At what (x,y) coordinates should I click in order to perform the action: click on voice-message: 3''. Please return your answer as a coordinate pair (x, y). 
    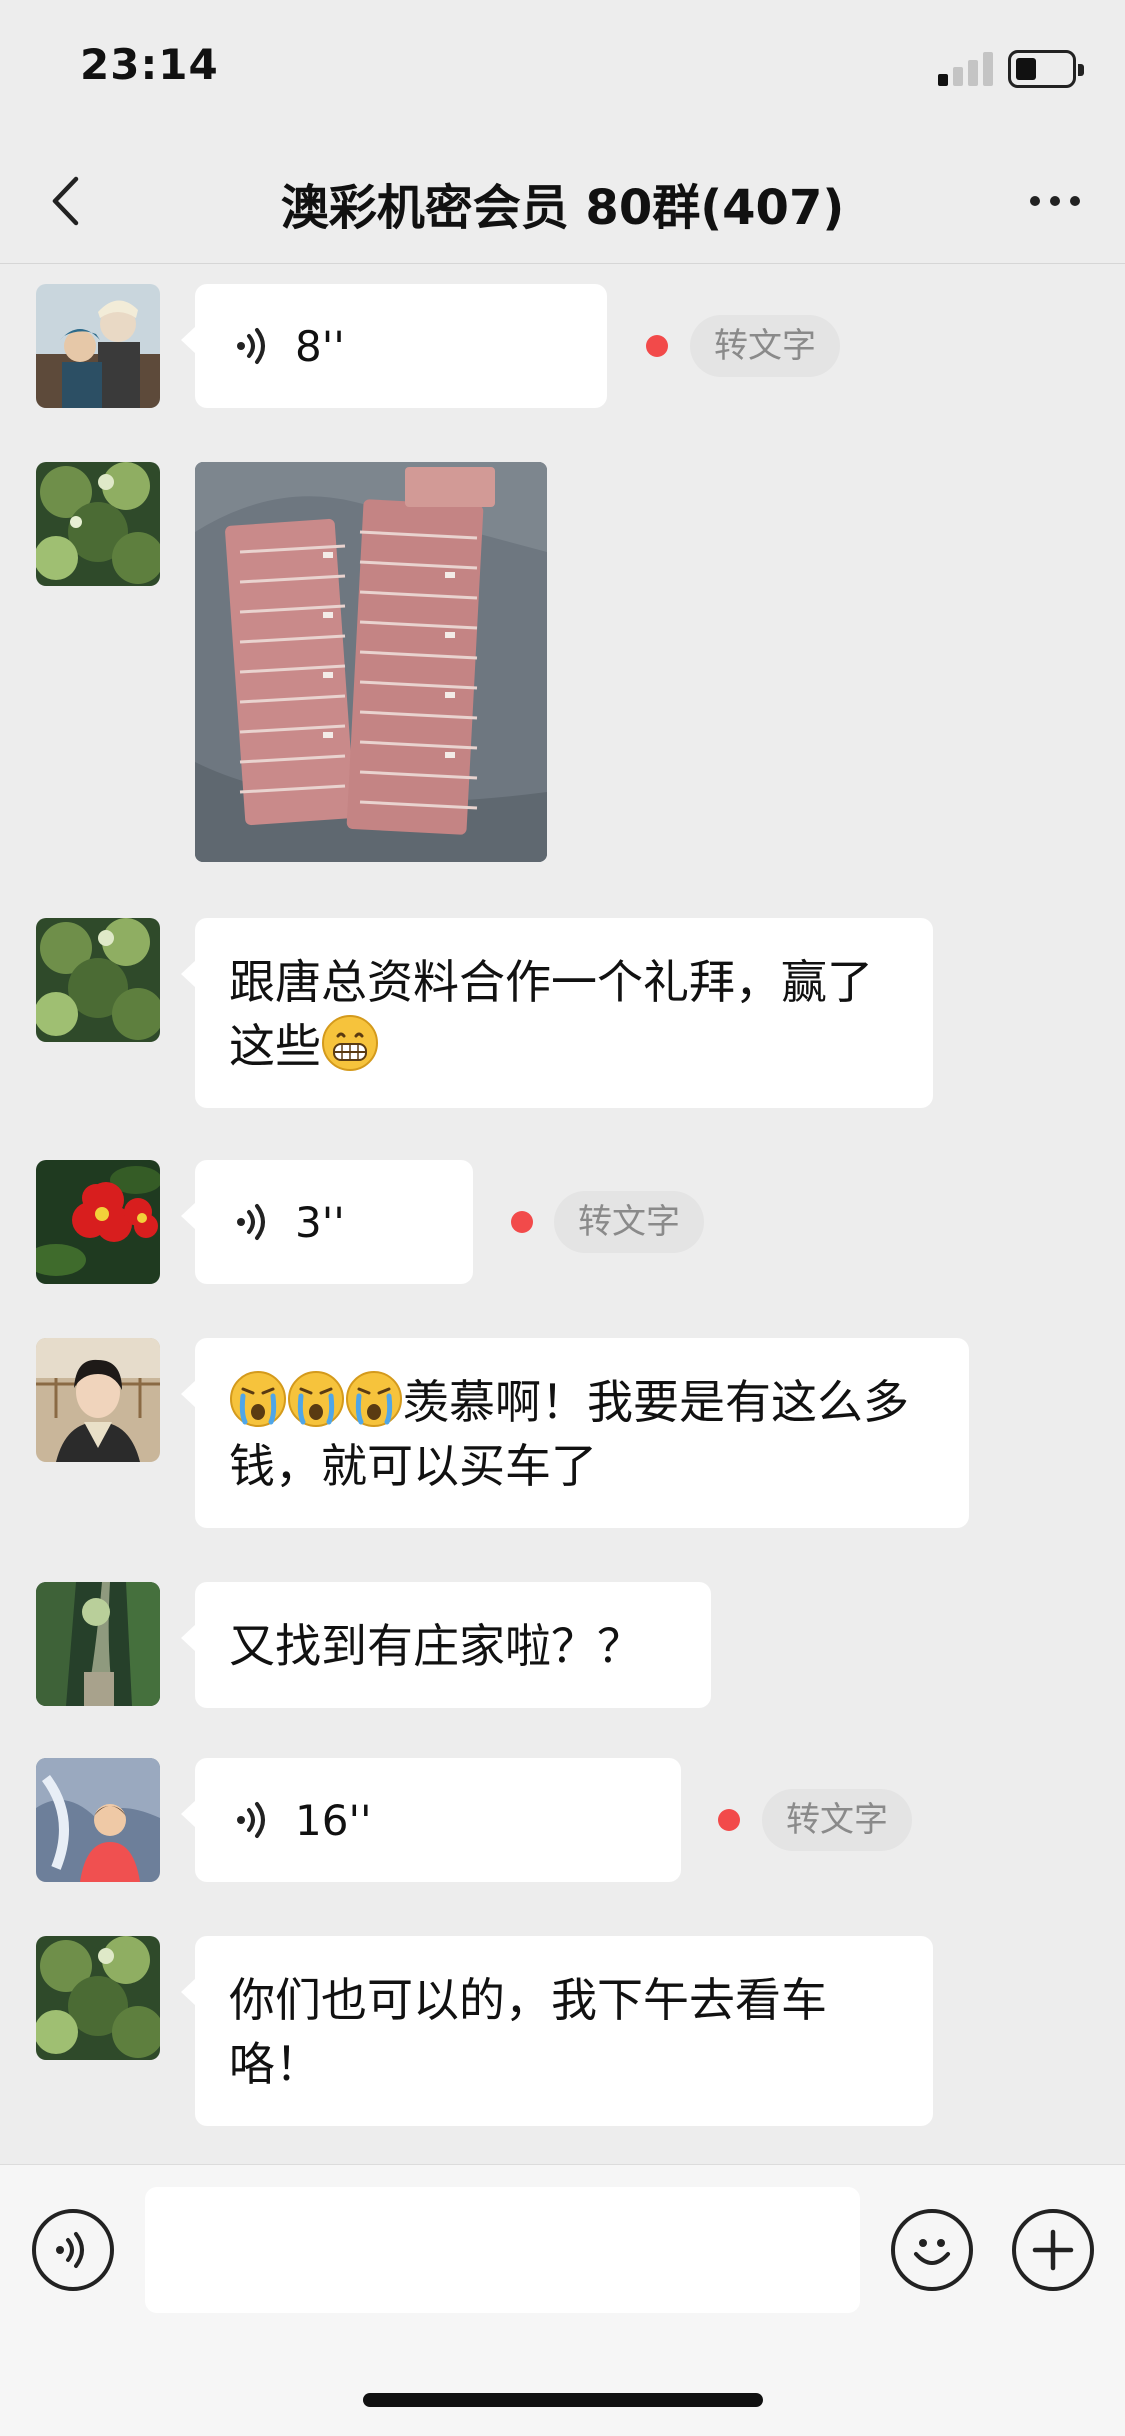
    Looking at the image, I should click on (327, 1222).